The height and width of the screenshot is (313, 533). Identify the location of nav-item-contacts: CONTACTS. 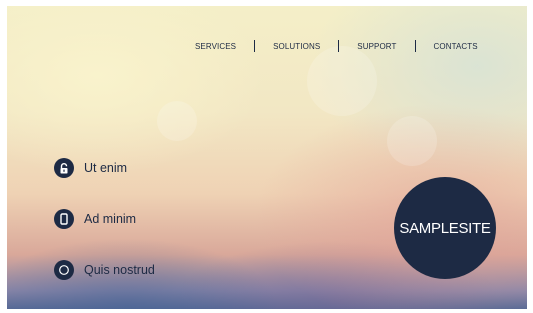
(456, 46).